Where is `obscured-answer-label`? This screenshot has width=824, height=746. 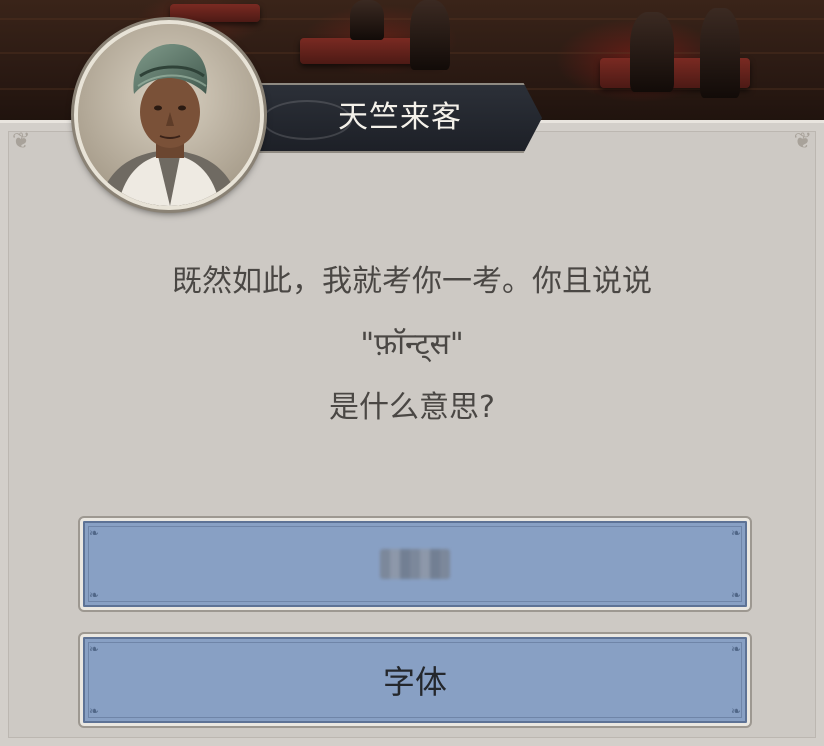 obscured-answer-label is located at coordinates (415, 564).